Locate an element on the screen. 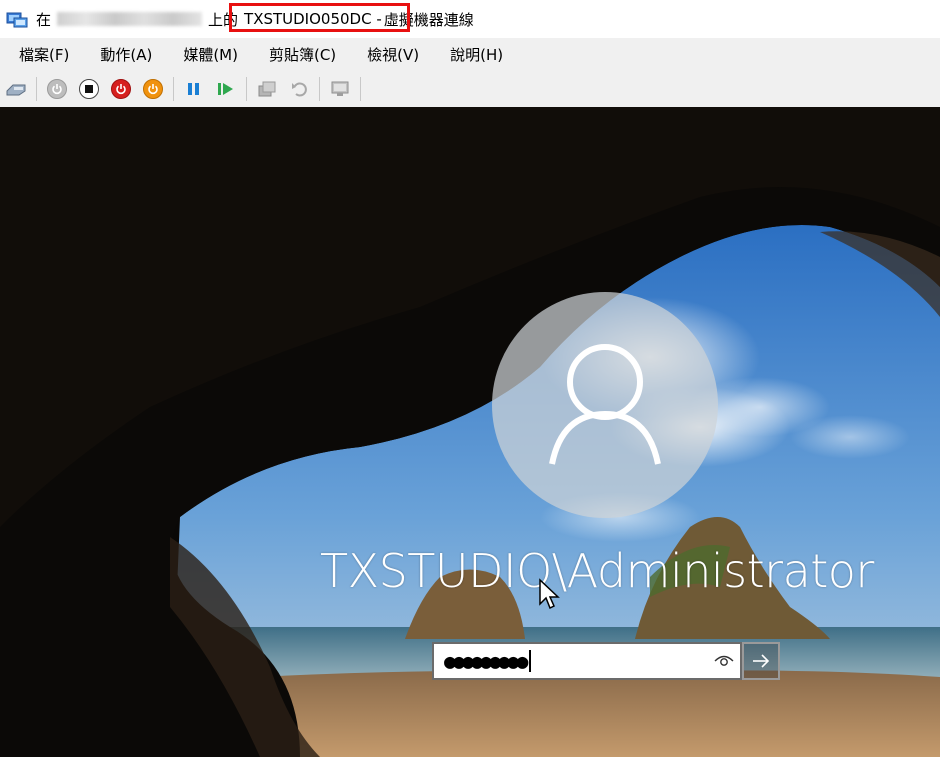 This screenshot has height=757, width=940. eye-icon is located at coordinates (724, 661).